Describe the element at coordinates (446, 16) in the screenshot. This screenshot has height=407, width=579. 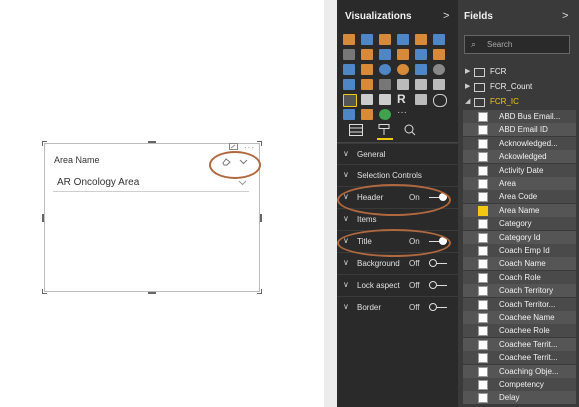
I see `collapse-visualizations-icon: >` at that location.